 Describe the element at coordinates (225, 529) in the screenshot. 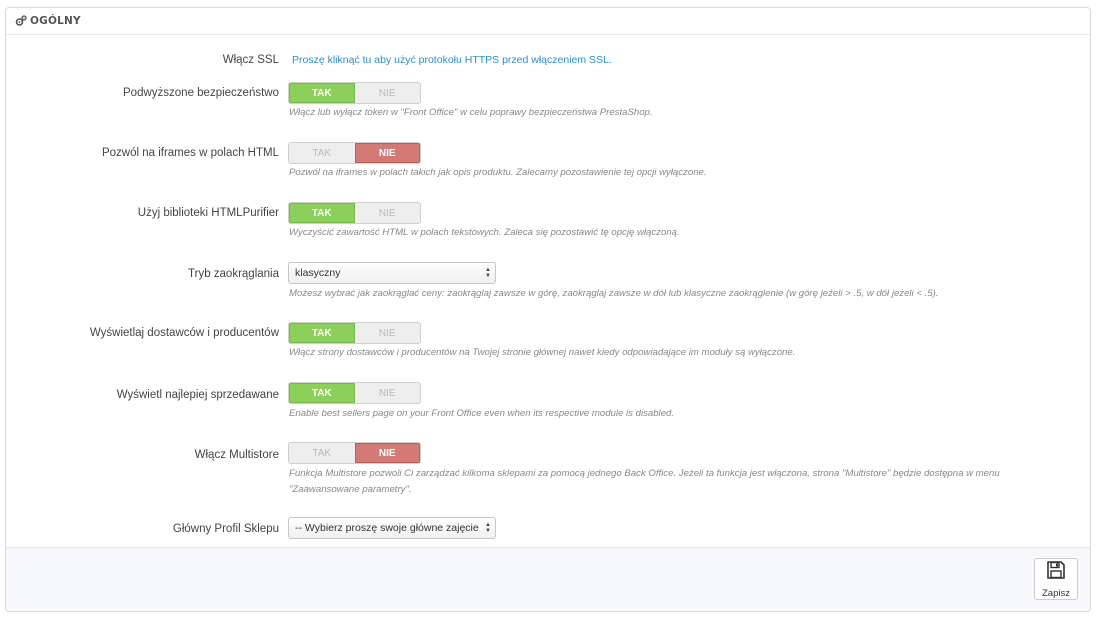

I see `shop-profile-label: Główny Profil Sklepu` at that location.